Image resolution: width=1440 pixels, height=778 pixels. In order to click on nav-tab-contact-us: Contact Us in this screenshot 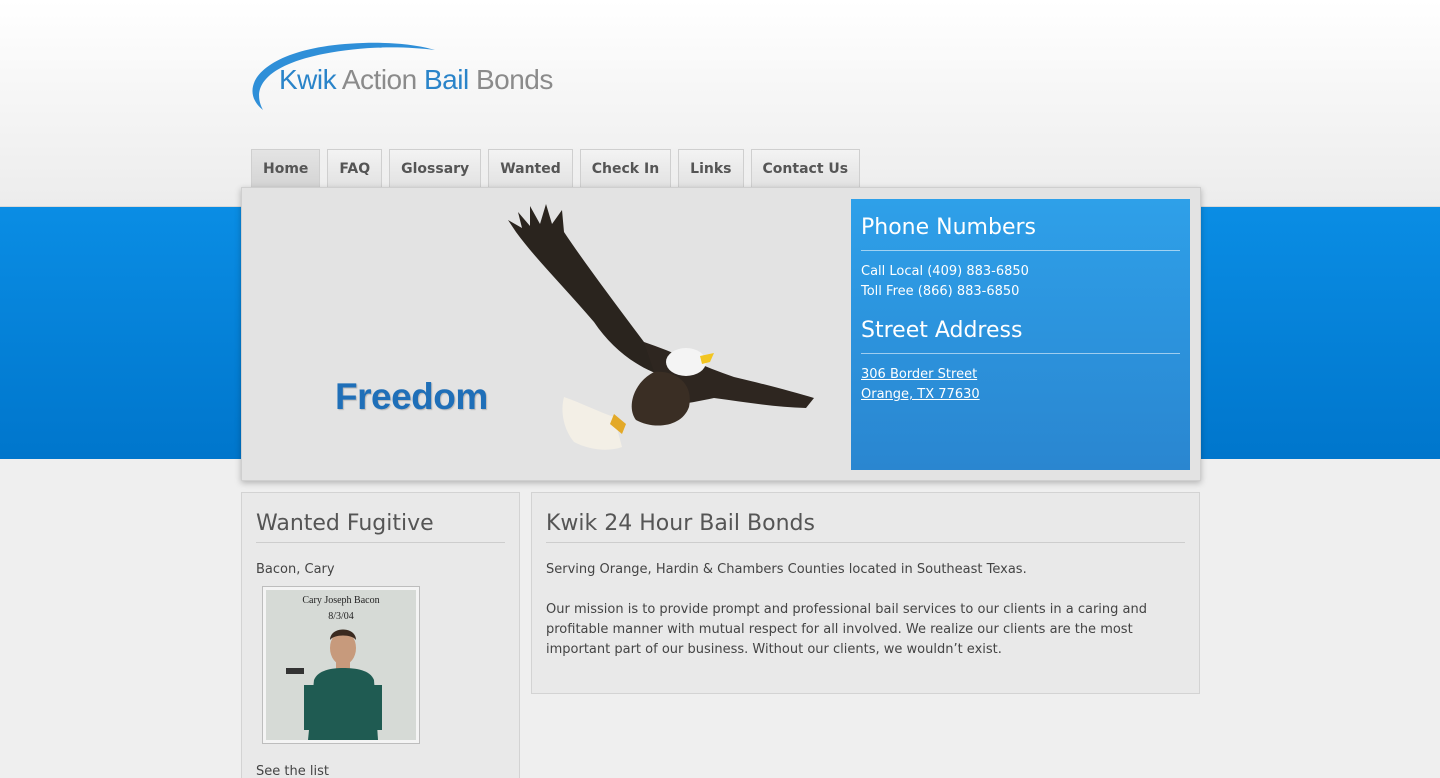, I will do `click(805, 168)`.